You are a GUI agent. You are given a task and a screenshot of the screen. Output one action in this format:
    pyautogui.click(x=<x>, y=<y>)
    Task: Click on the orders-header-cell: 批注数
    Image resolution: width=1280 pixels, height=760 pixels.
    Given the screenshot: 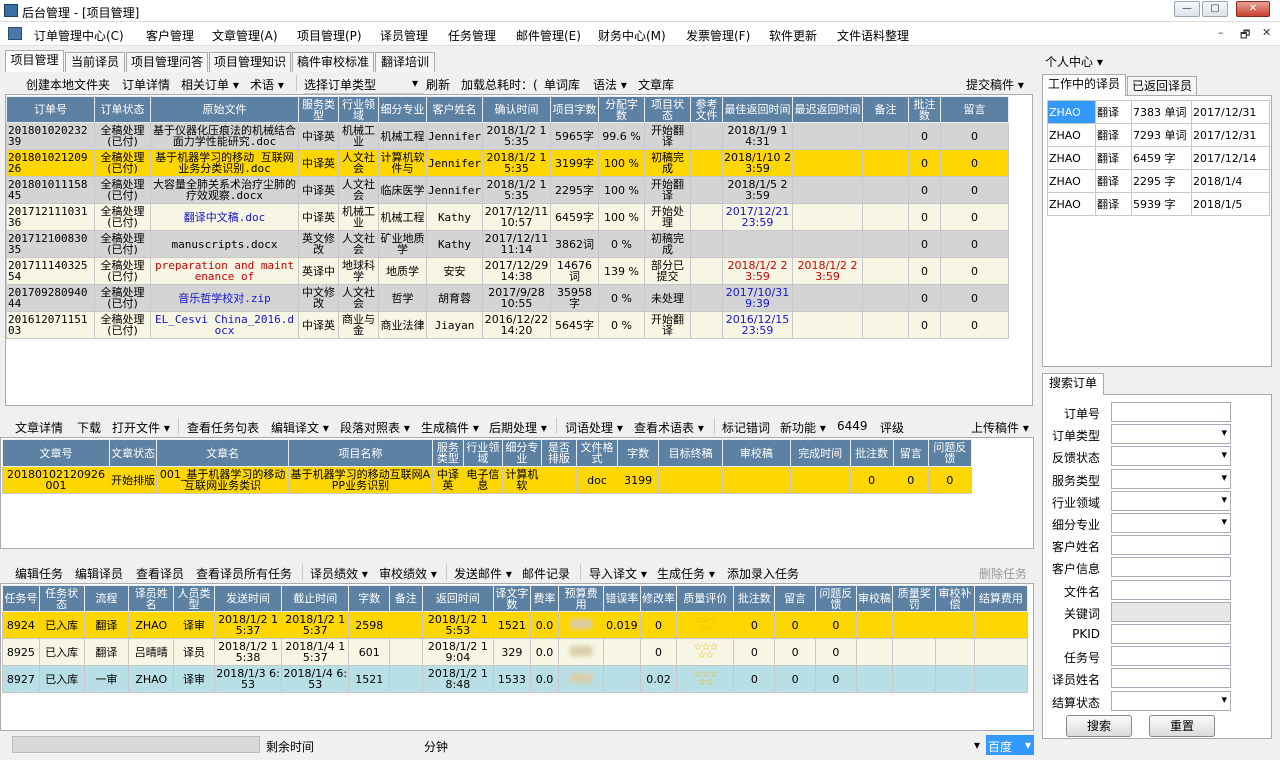 What is the action you would take?
    pyautogui.click(x=924, y=109)
    